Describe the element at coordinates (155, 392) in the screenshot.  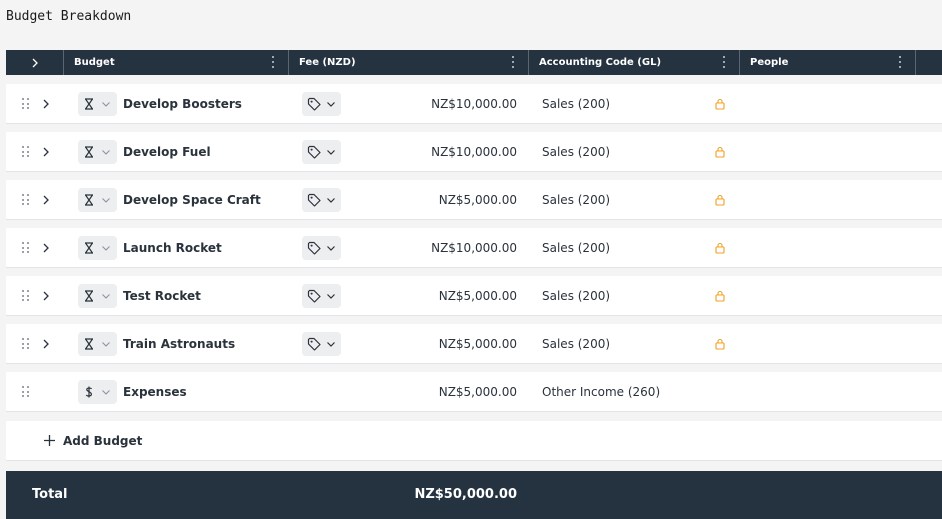
I see `budget-name: Expenses` at that location.